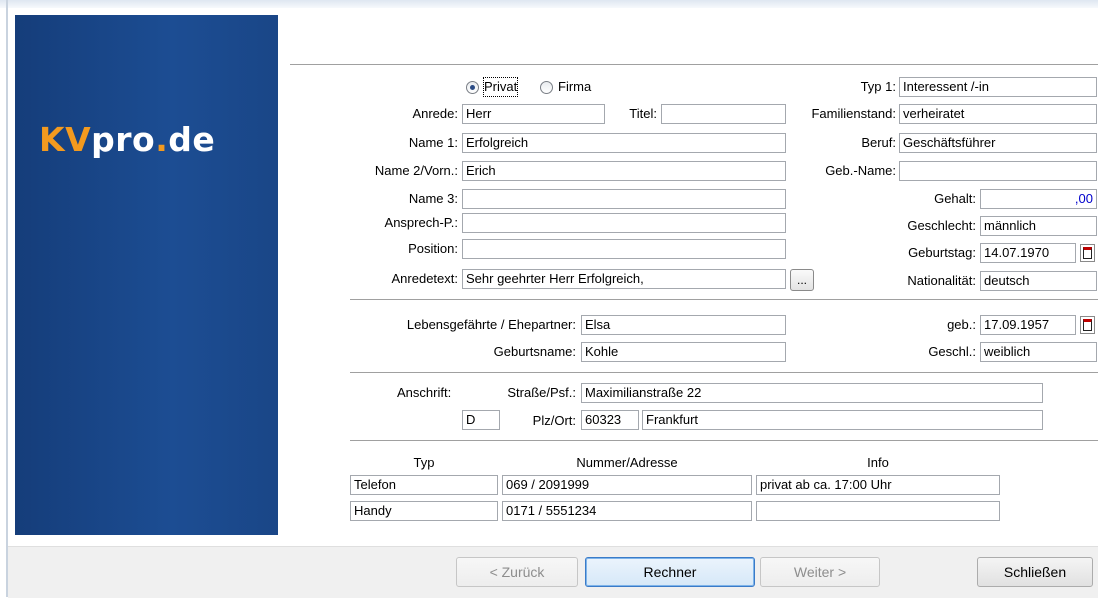 The width and height of the screenshot is (1098, 598). What do you see at coordinates (961, 324) in the screenshot?
I see `partner-geb-label: geb.:` at bounding box center [961, 324].